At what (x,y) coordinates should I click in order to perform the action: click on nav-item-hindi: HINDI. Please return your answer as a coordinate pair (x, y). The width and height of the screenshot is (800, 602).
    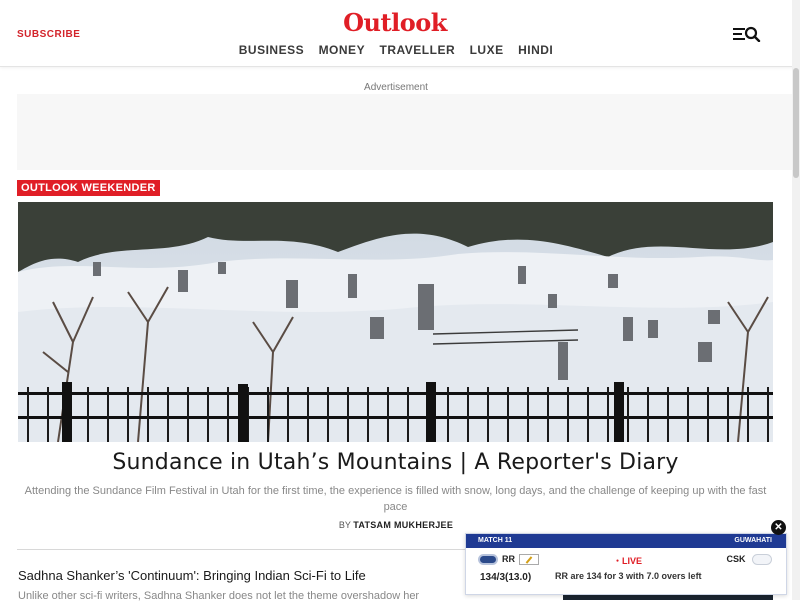
    Looking at the image, I should click on (535, 50).